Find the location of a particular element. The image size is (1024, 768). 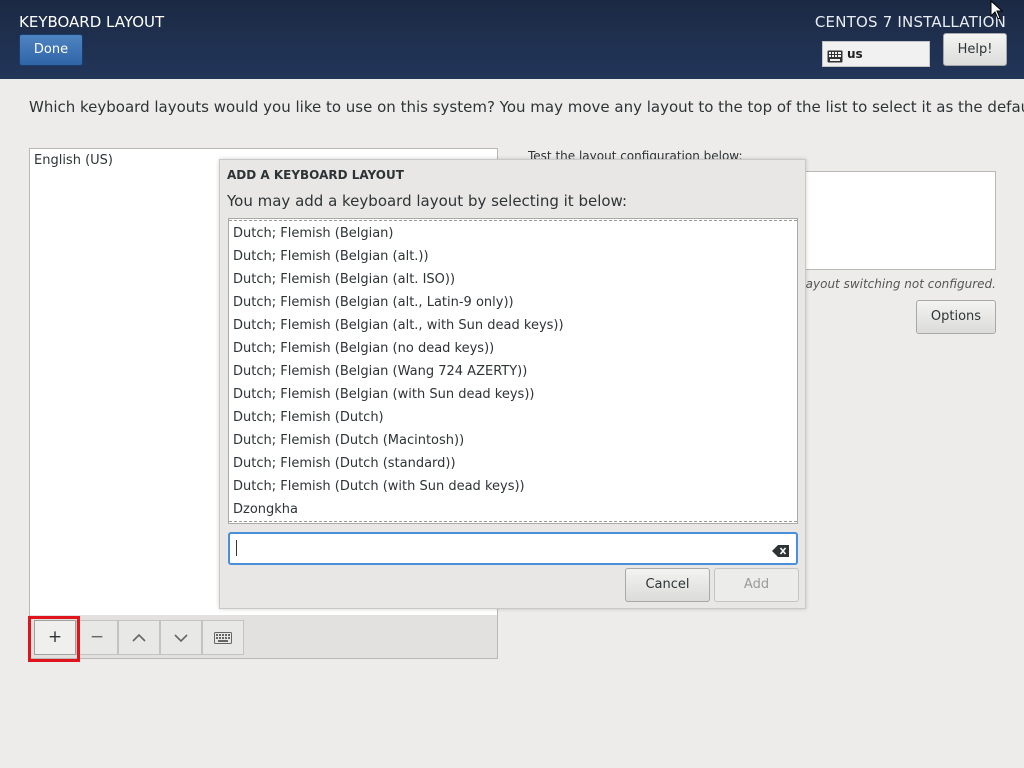

keyboard-layout-indicator: us is located at coordinates (876, 54).